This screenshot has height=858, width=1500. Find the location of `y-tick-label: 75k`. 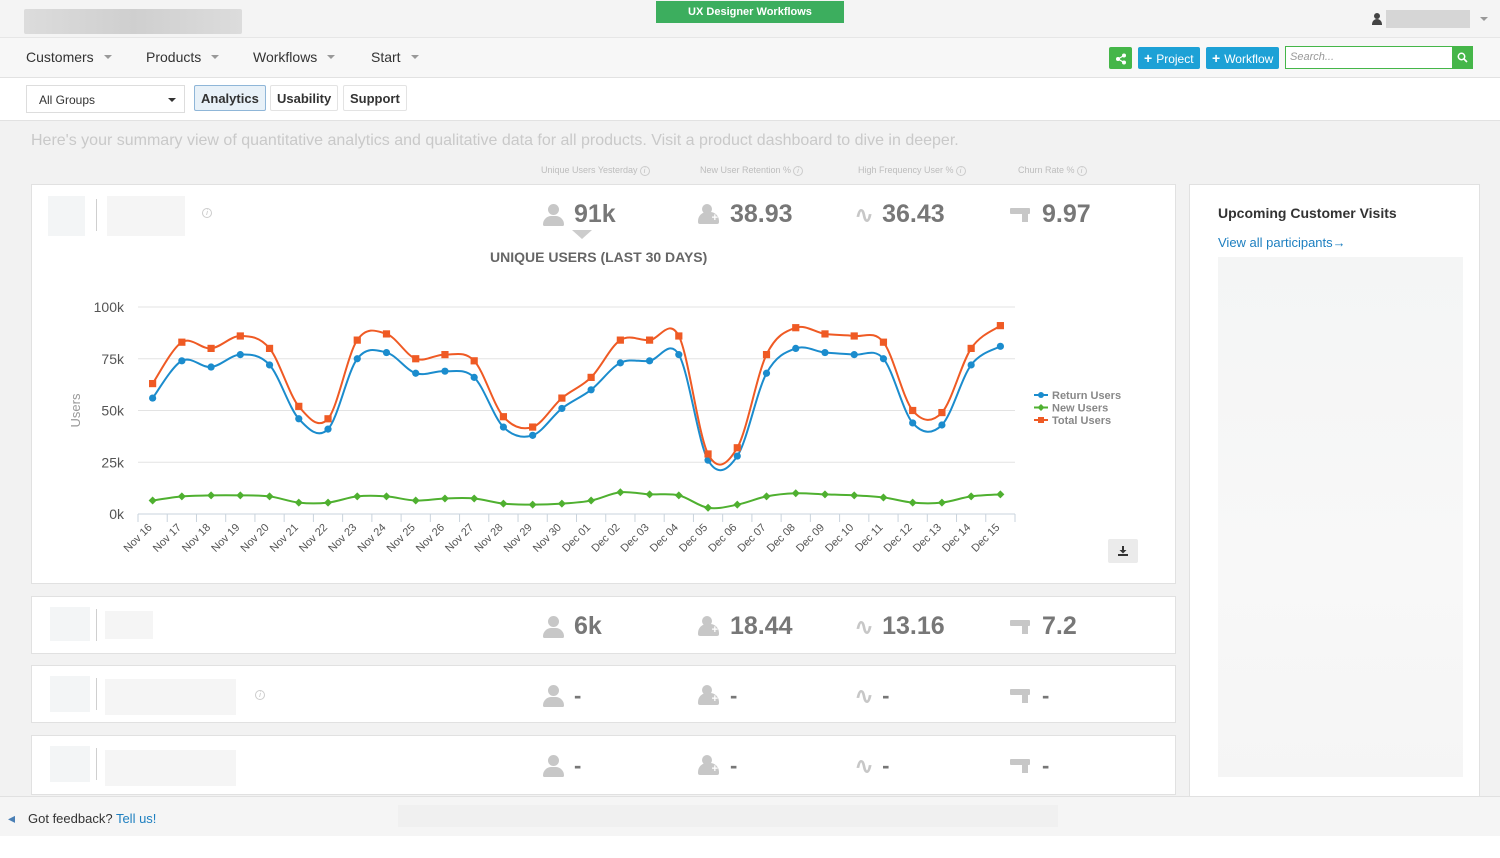

y-tick-label: 75k is located at coordinates (113, 359).